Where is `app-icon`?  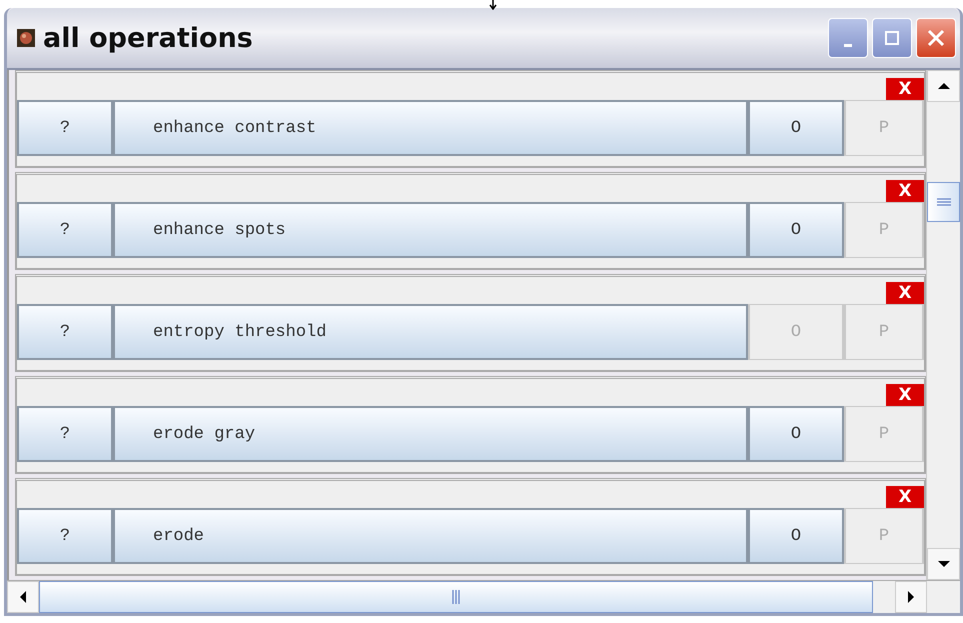 app-icon is located at coordinates (26, 38).